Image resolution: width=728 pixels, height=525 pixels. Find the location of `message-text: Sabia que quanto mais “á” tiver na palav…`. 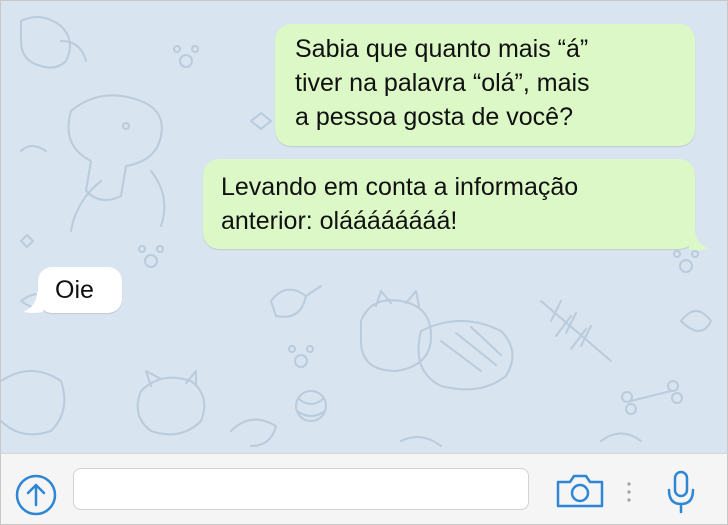

message-text: Sabia que quanto mais “á” tiver na palav… is located at coordinates (442, 83).